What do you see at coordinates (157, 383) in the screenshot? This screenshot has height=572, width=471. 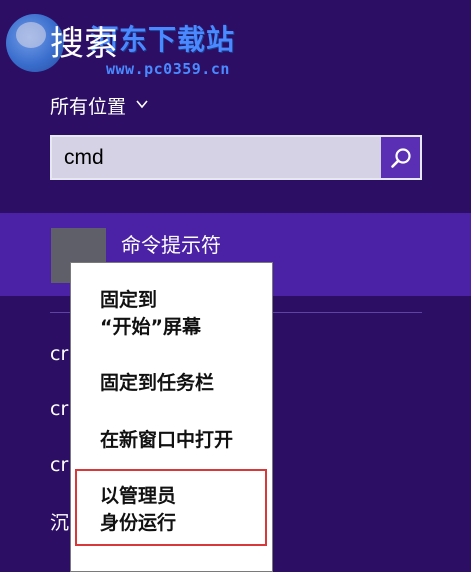 I see `menu-item-pin-to-taskbar: 固定到任务栏` at bounding box center [157, 383].